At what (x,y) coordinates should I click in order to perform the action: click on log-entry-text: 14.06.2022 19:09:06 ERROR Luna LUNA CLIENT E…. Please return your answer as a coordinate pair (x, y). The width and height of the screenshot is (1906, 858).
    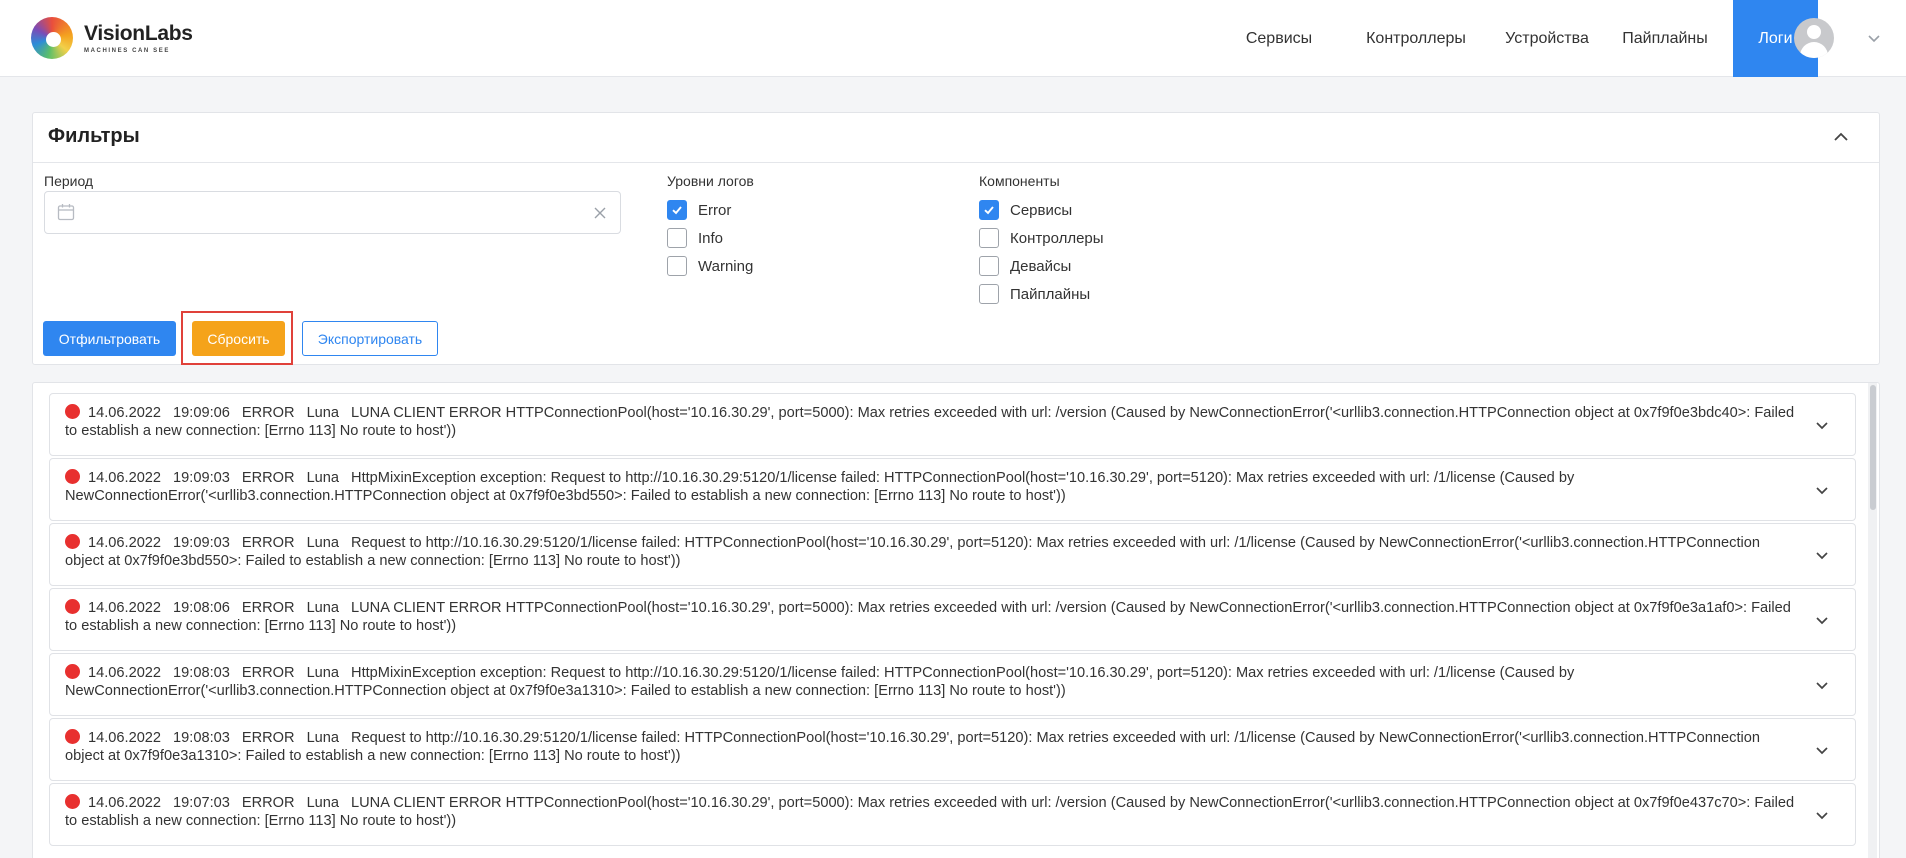
    Looking at the image, I should click on (930, 422).